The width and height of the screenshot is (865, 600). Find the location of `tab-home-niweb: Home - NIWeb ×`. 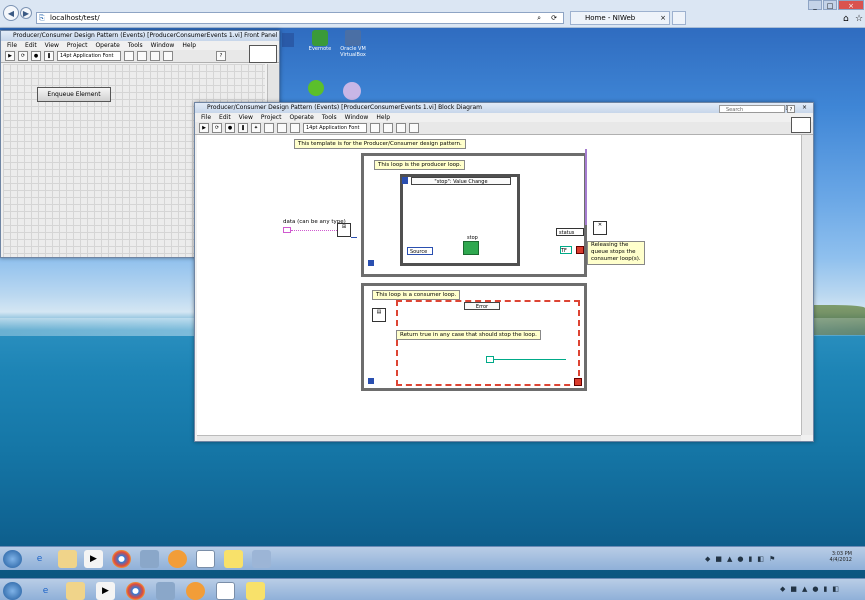

tab-home-niweb: Home - NIWeb × is located at coordinates (620, 18).